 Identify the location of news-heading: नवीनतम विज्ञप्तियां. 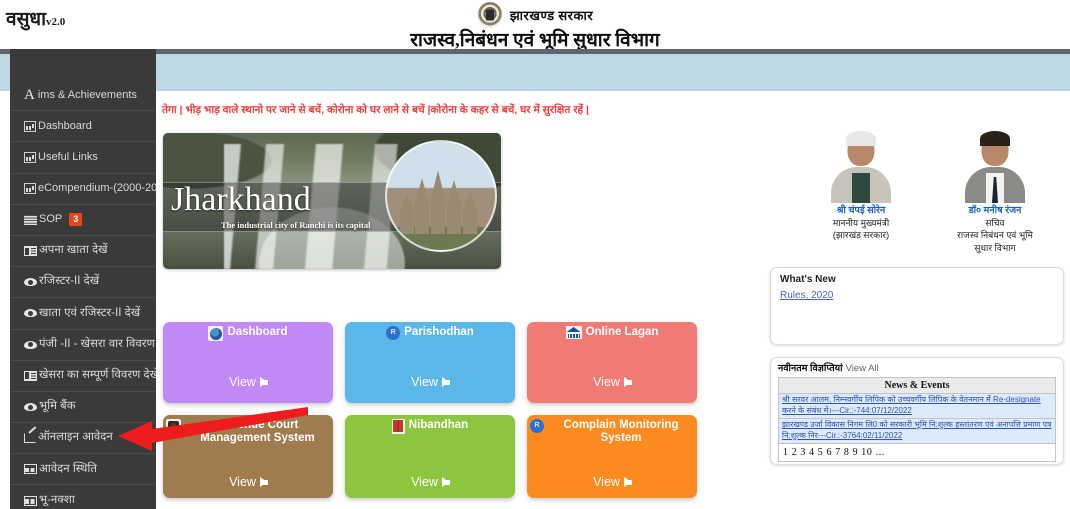
(810, 368).